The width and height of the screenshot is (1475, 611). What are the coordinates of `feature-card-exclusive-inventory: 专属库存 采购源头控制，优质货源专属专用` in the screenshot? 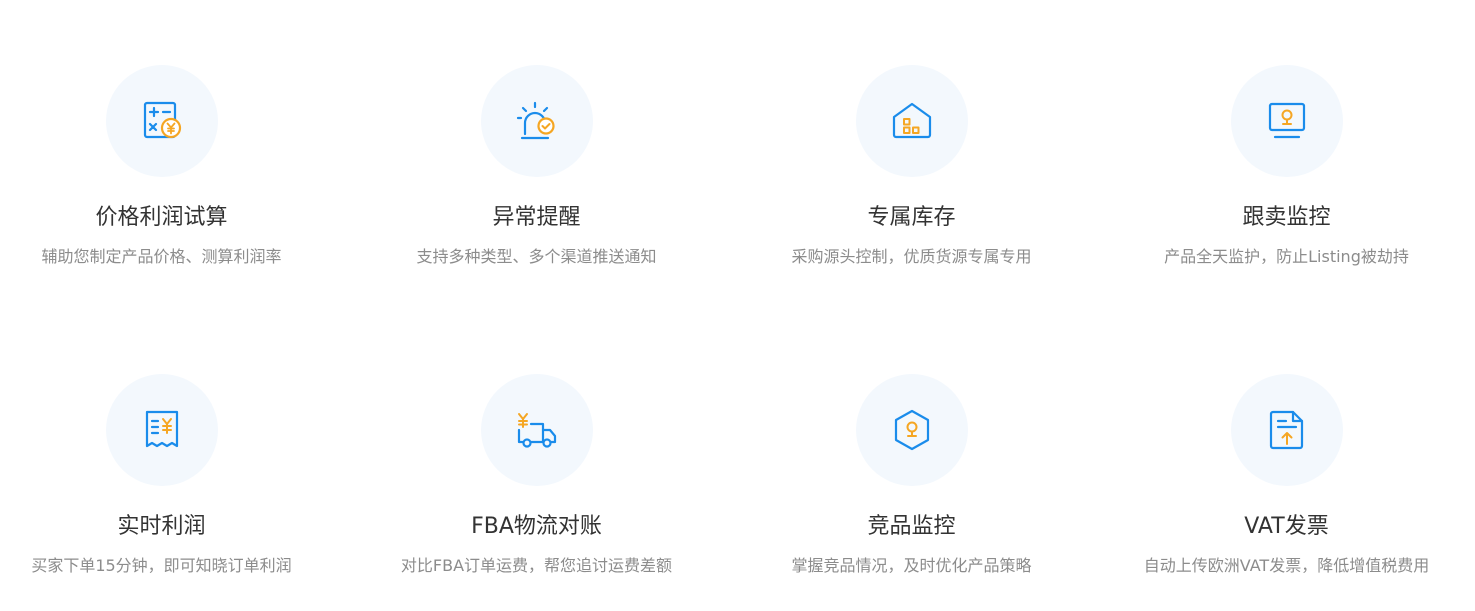 It's located at (911, 166).